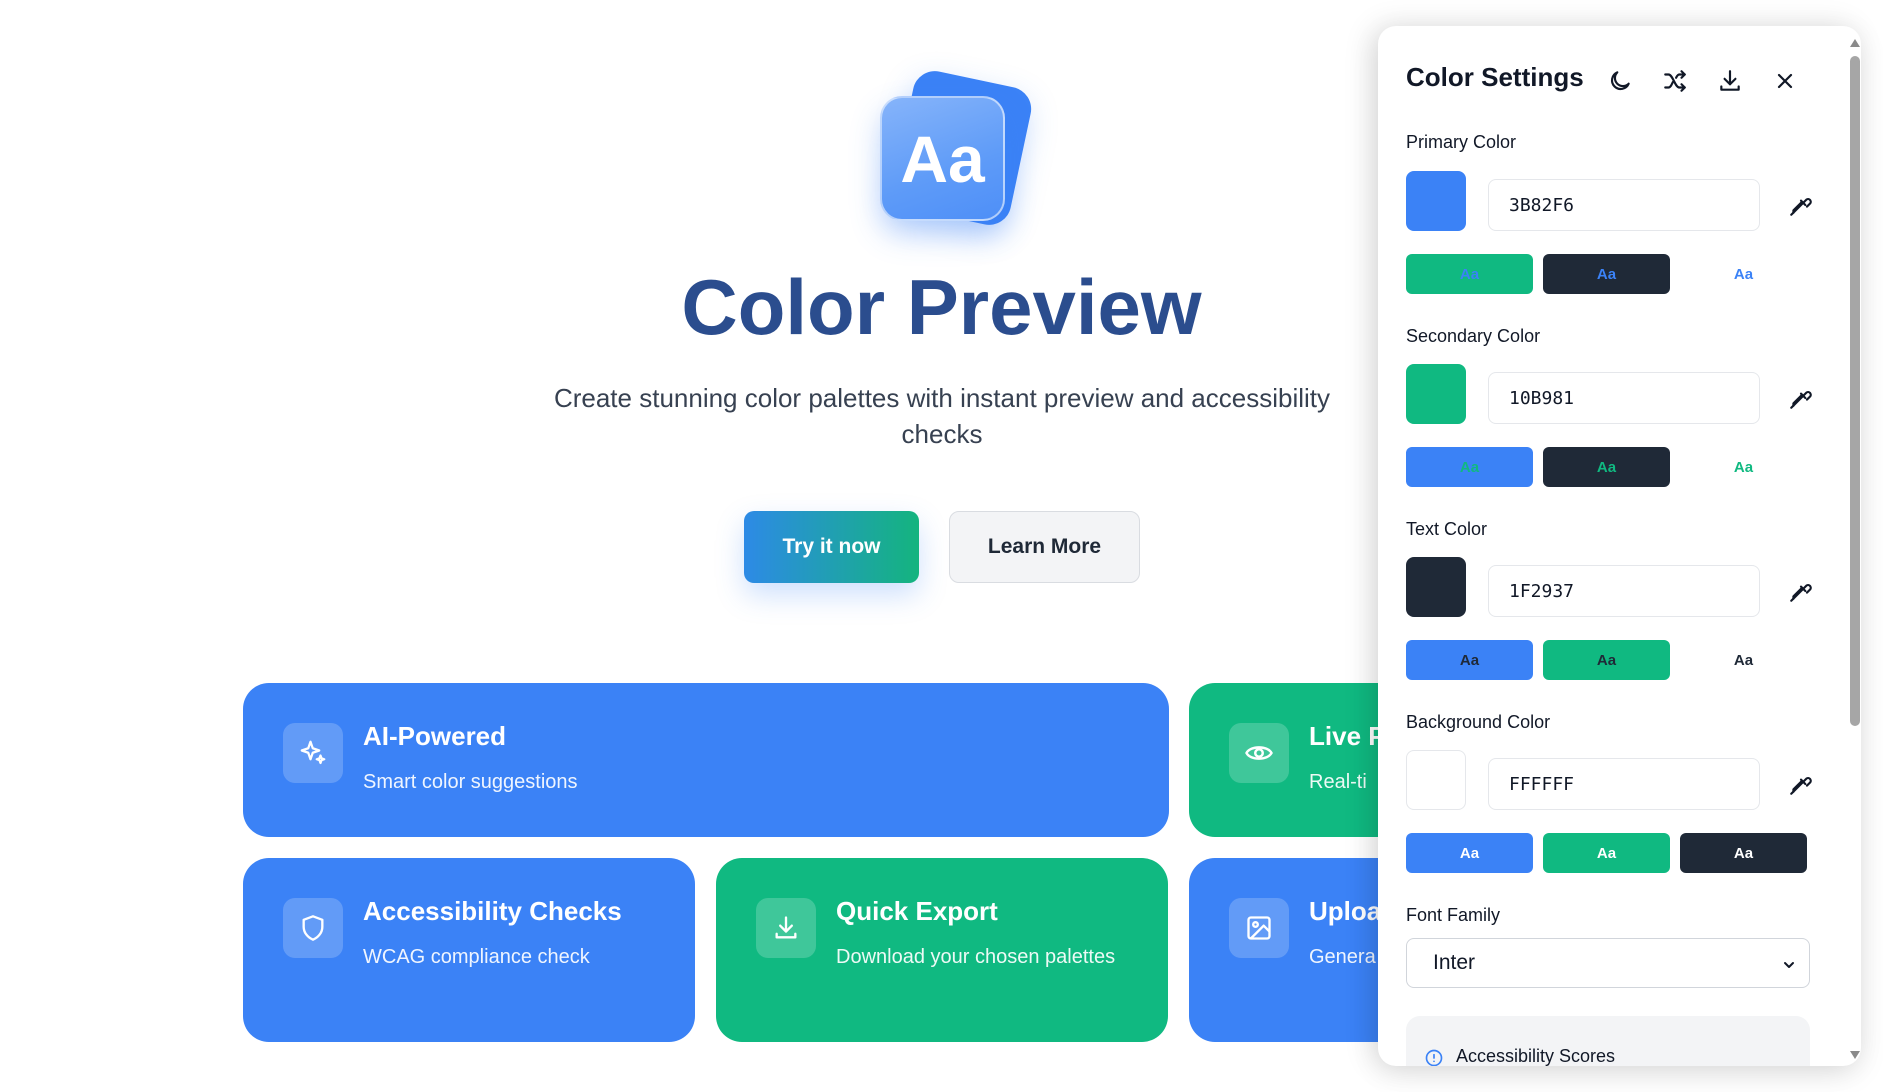 This screenshot has height=1092, width=1883. Describe the element at coordinates (1608, 1041) in the screenshot. I see `accessibility-scores-section: Accessibility Scores` at that location.